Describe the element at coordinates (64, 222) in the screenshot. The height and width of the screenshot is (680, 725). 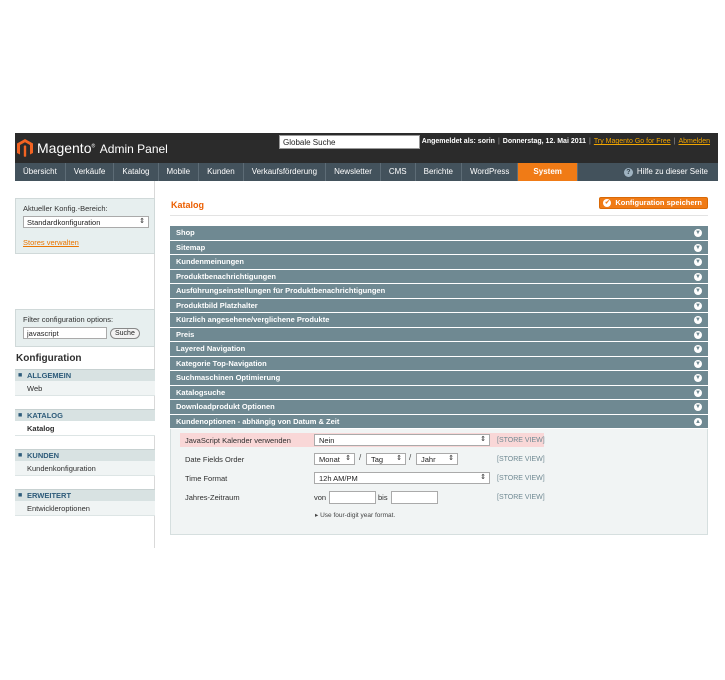
I see `scope-select-value: Standardkonfiguration` at that location.